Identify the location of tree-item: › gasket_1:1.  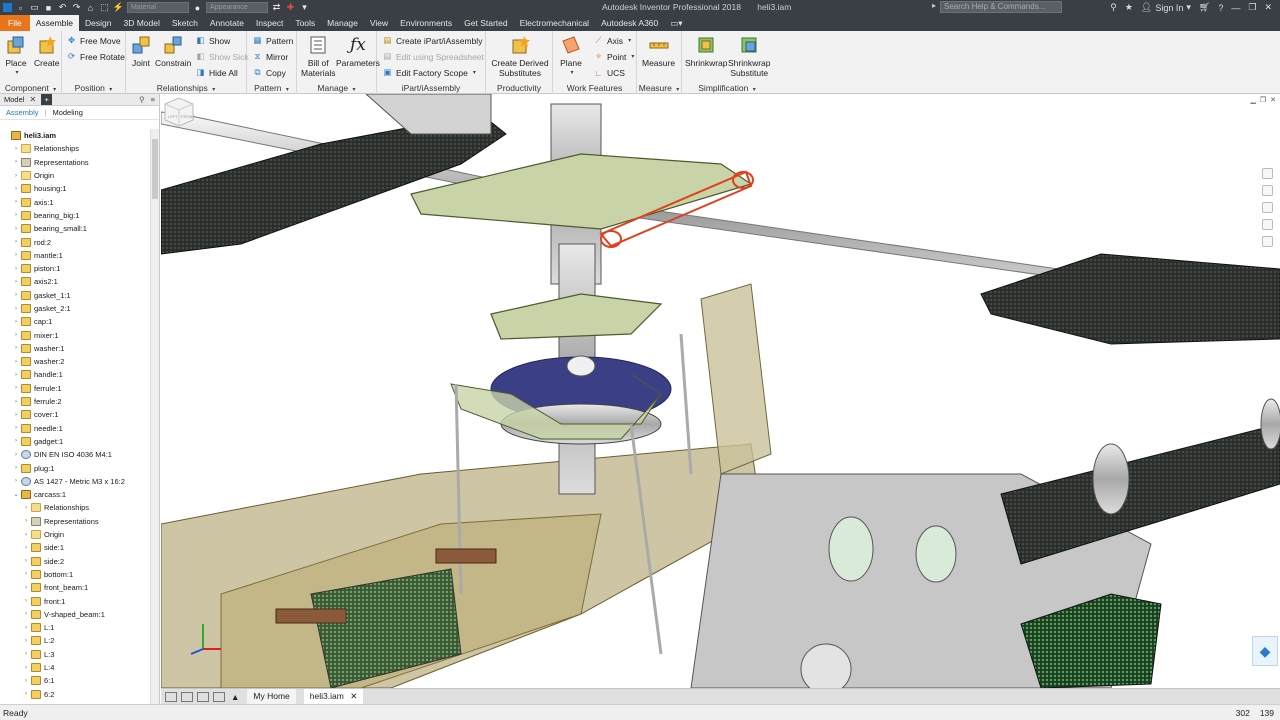
(75, 295).